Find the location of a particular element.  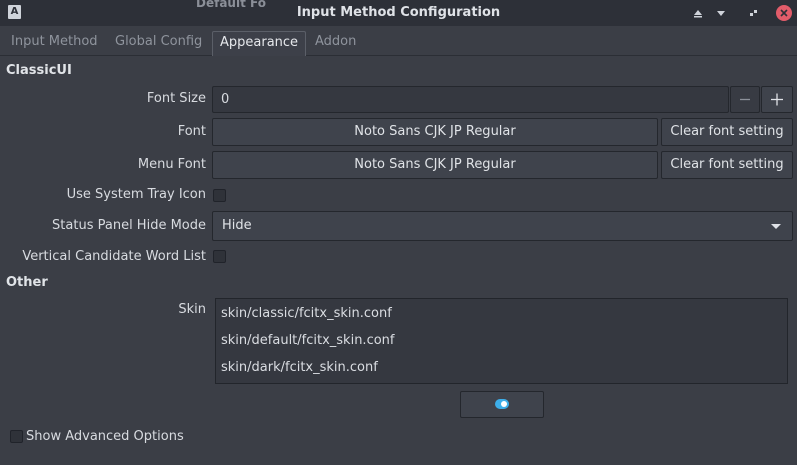

skin-toggle-button is located at coordinates (502, 404).